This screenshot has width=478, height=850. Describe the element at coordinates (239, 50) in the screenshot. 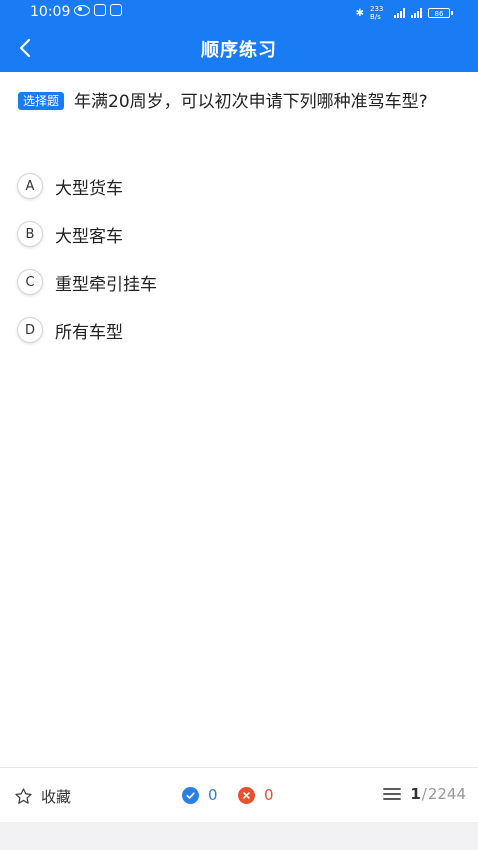

I see `page-title: 顺序练习` at that location.